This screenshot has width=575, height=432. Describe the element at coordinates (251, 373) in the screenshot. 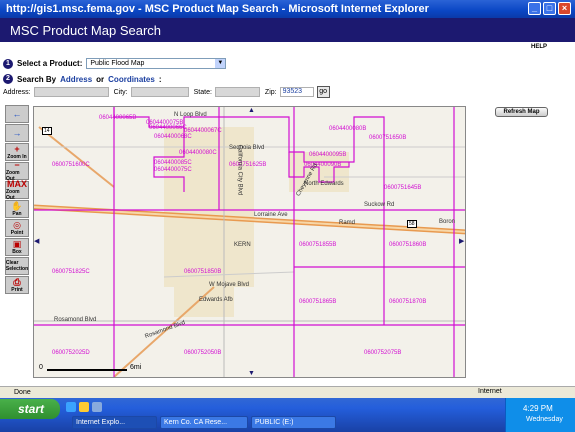

I see `pan-south-arrow: ▼` at that location.